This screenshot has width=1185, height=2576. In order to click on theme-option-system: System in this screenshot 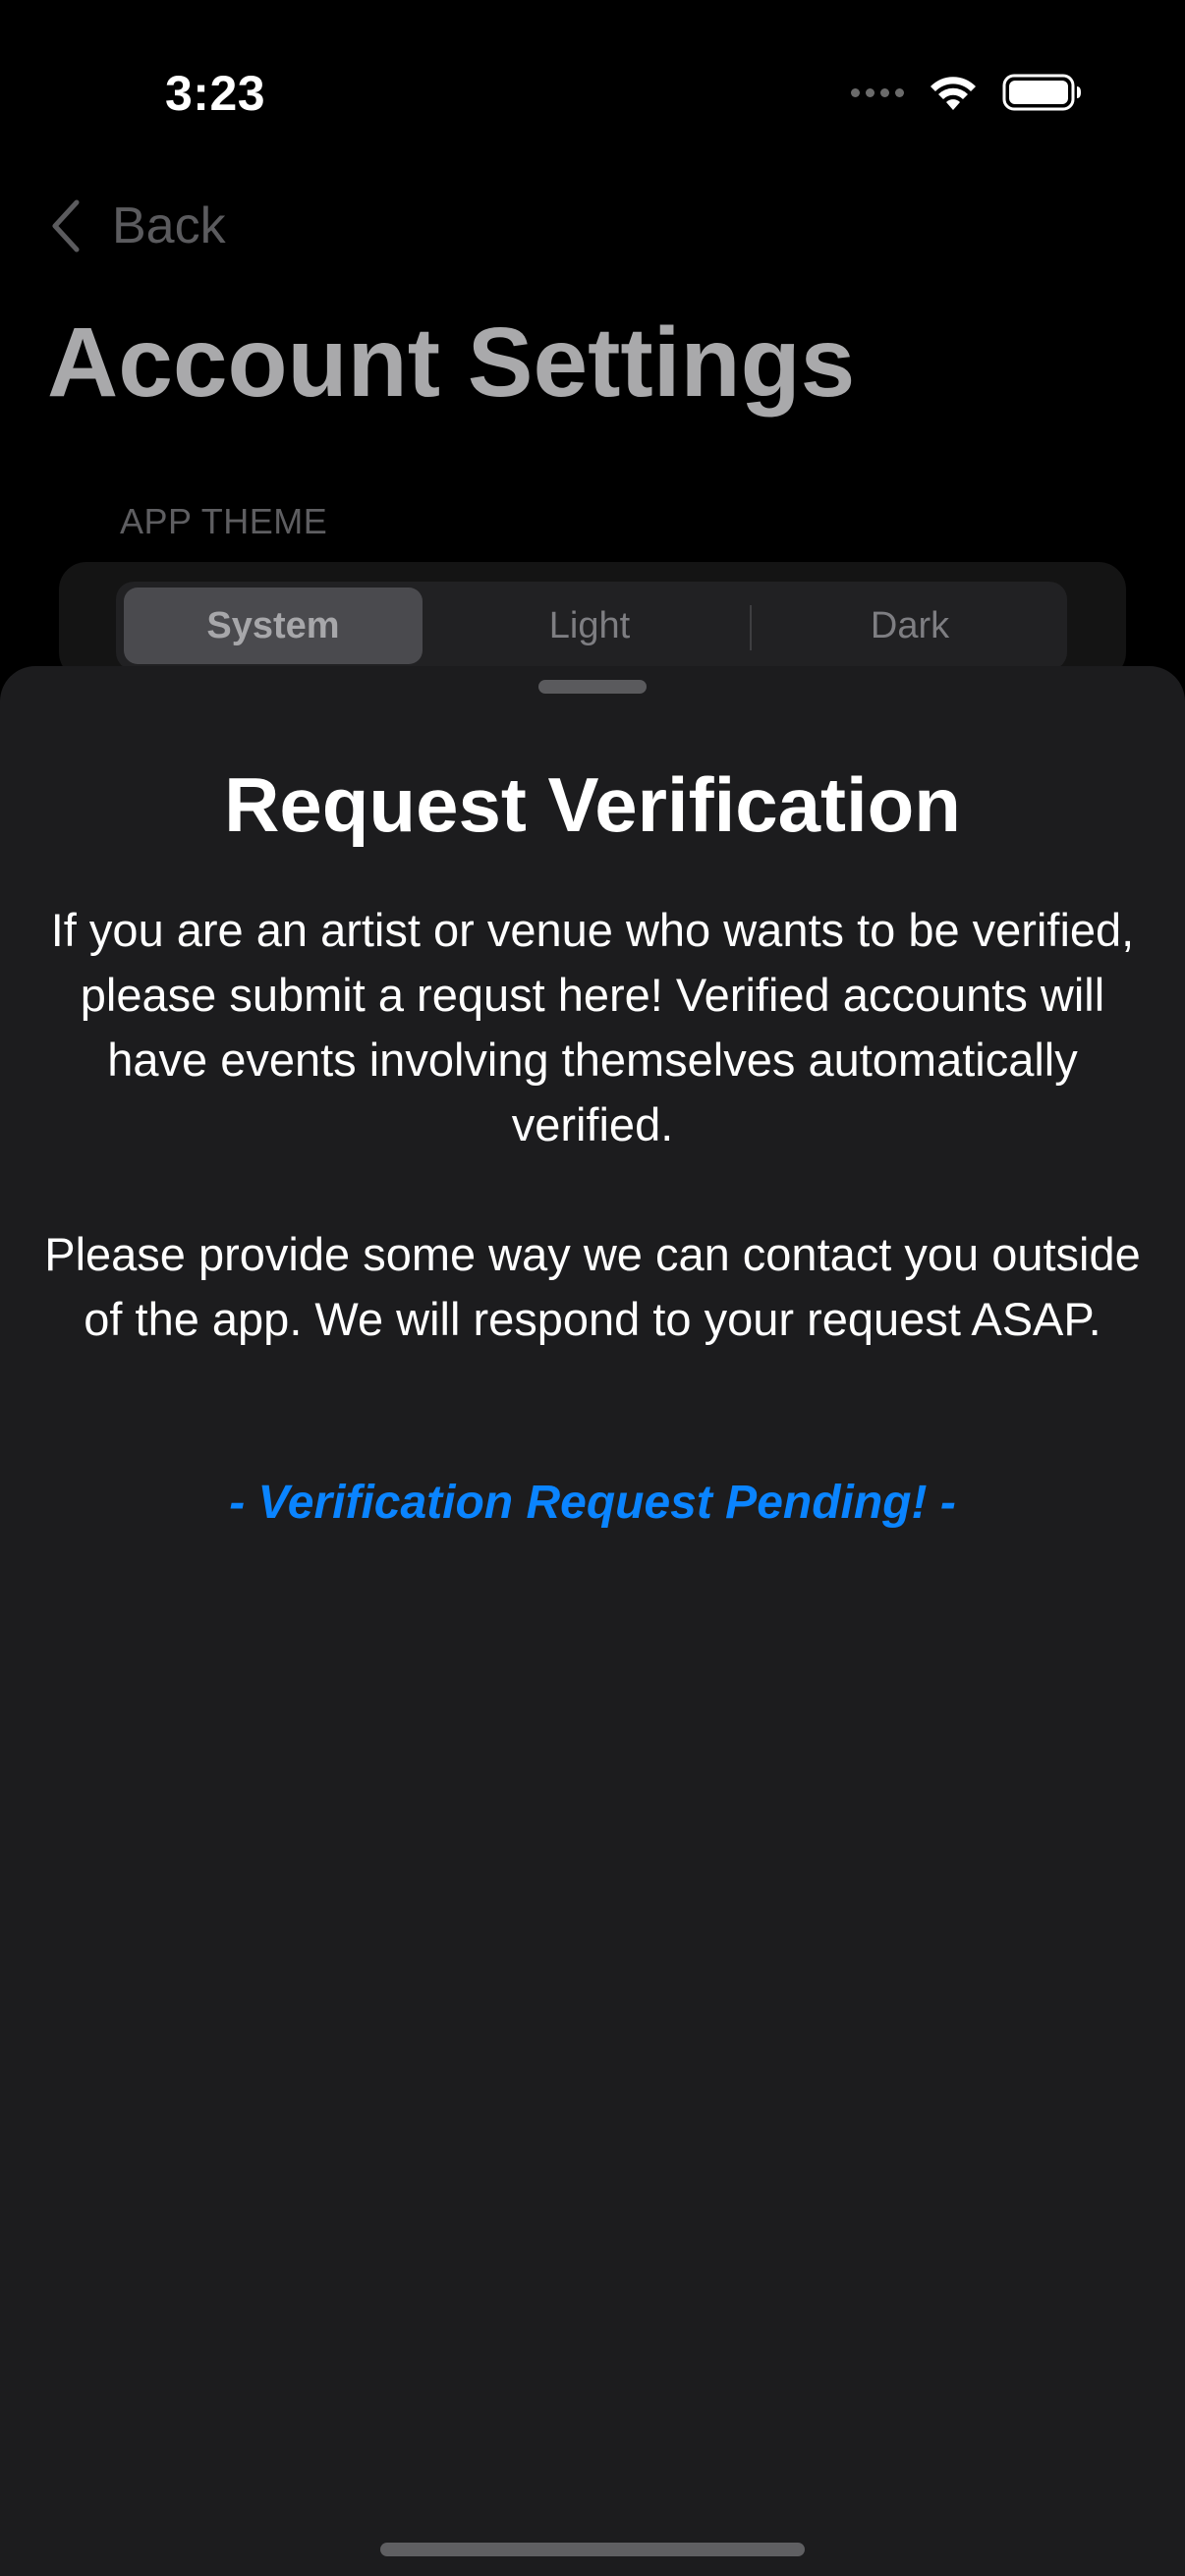, I will do `click(274, 626)`.